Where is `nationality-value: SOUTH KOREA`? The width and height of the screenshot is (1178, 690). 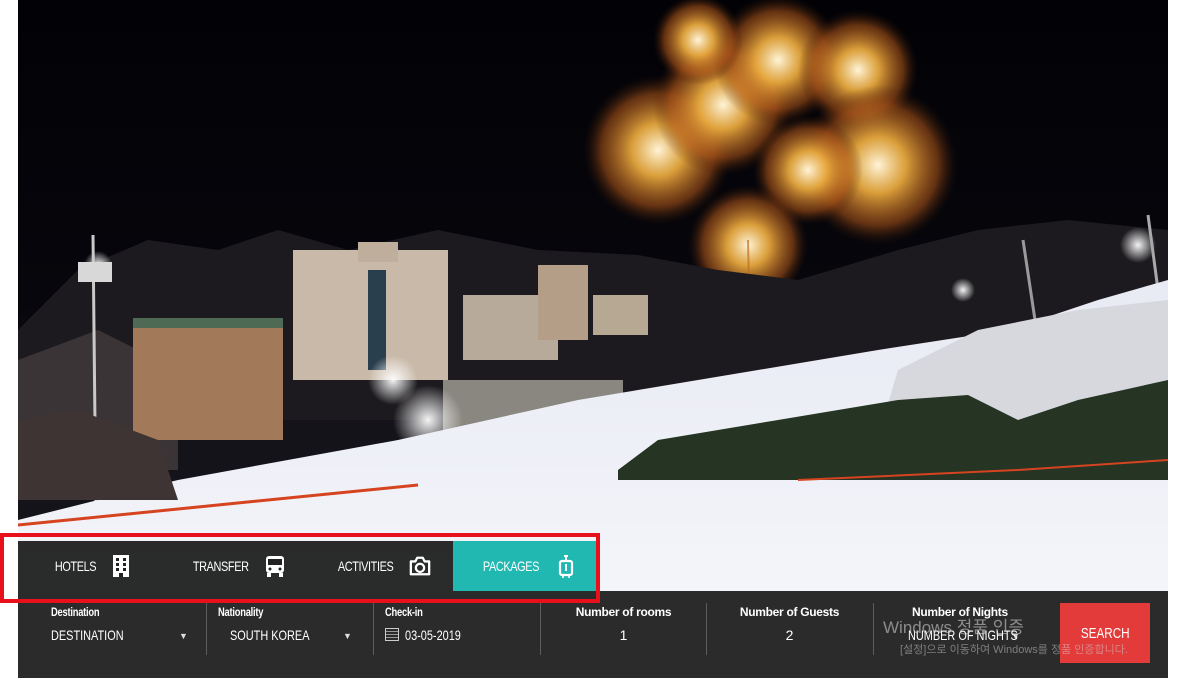
nationality-value: SOUTH KOREA is located at coordinates (270, 635).